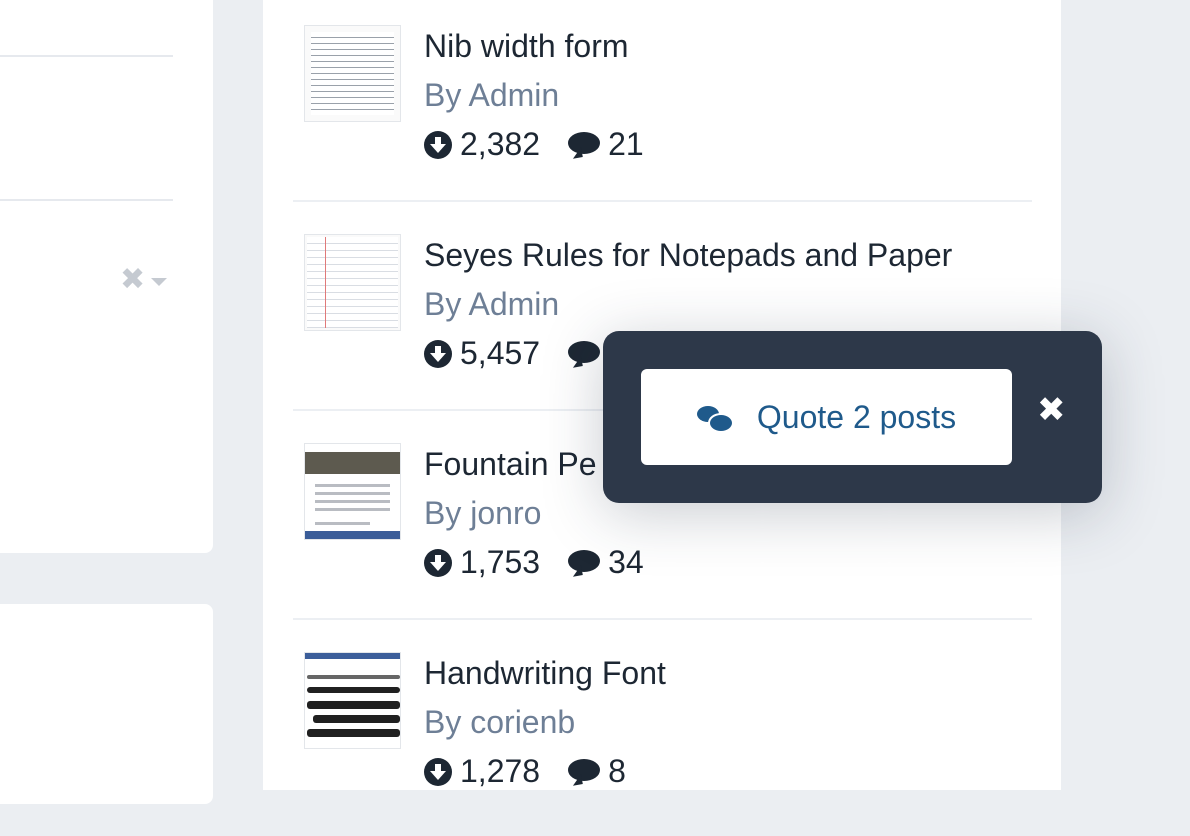 This screenshot has width=1190, height=836. I want to click on clear-x-icon: ✖, so click(132, 280).